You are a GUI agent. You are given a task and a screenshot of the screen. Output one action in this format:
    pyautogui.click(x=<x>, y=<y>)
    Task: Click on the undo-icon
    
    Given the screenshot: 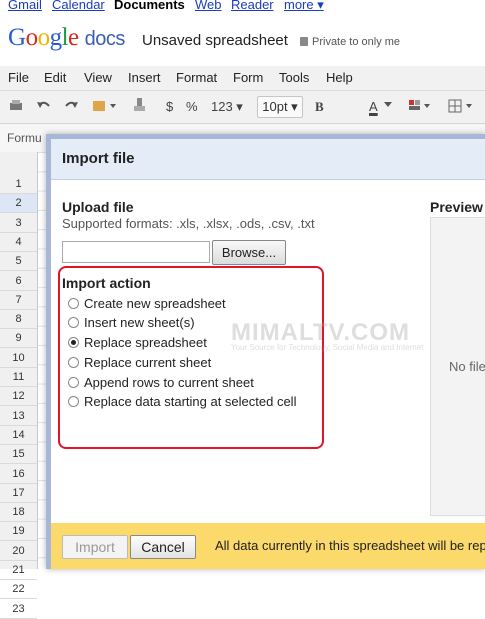 What is the action you would take?
    pyautogui.click(x=44, y=106)
    